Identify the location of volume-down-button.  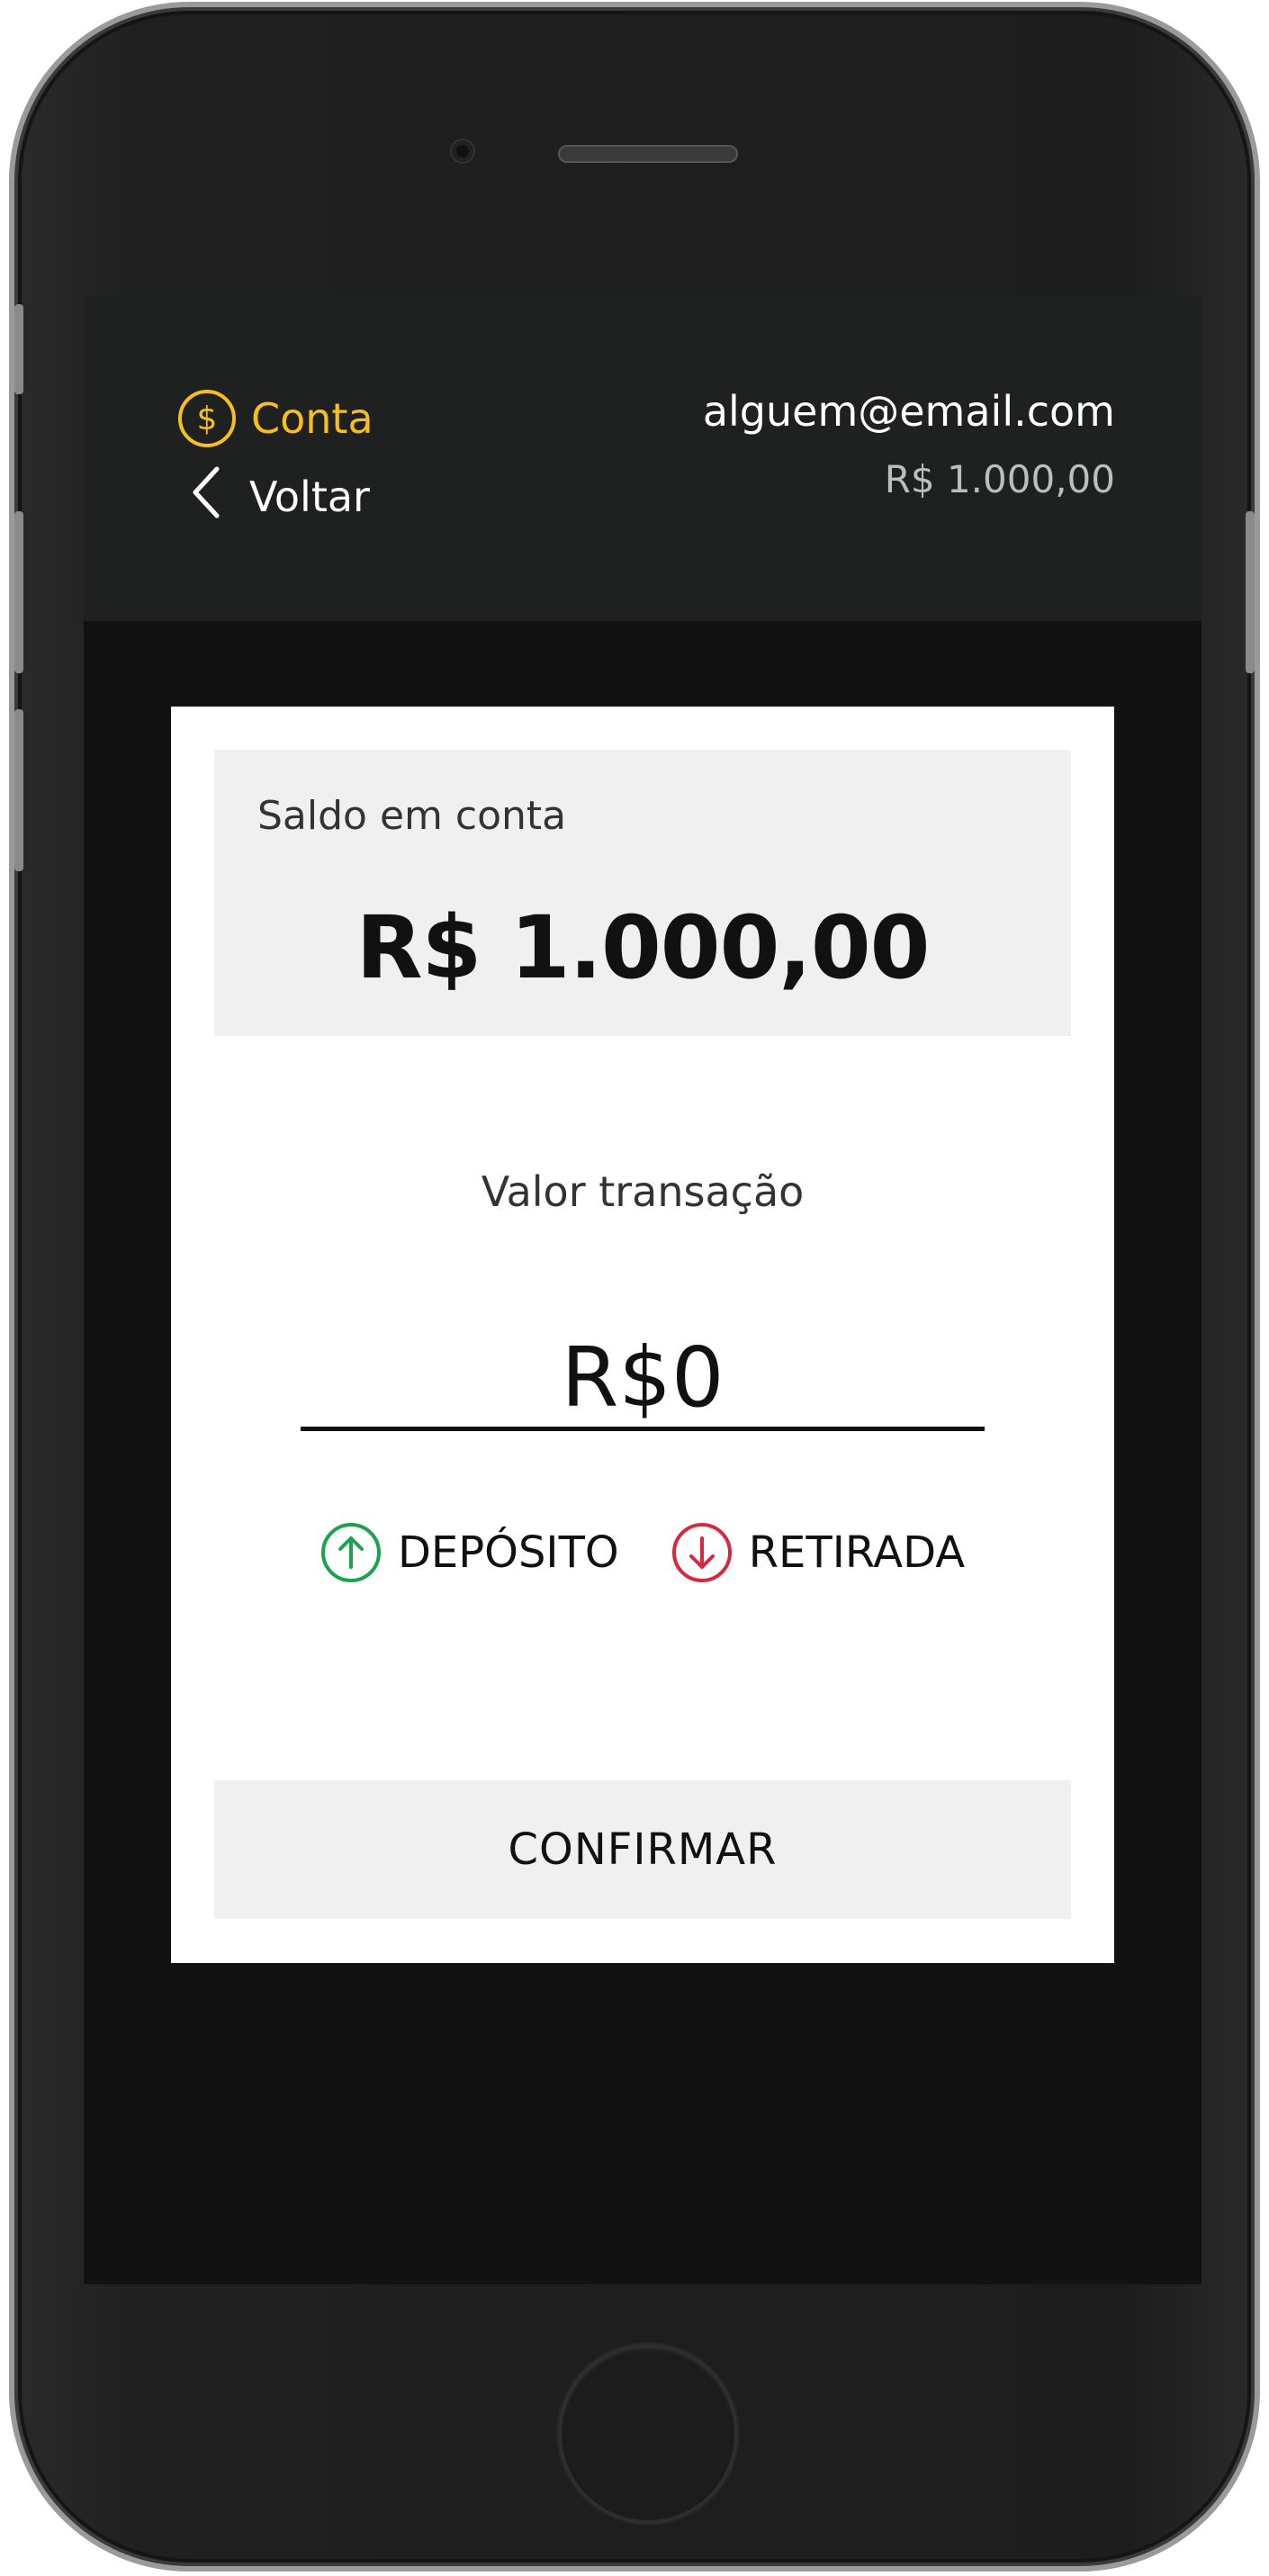
(19, 790).